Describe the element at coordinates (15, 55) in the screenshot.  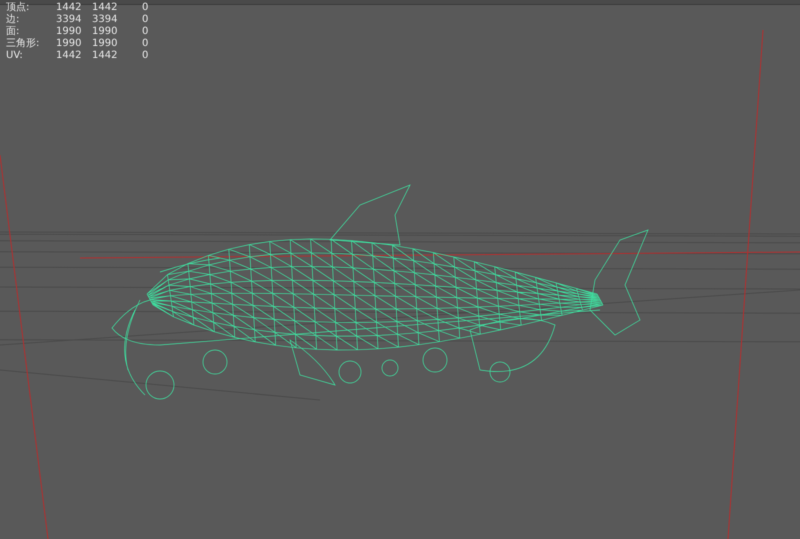
I see `stat-label: UV:` at that location.